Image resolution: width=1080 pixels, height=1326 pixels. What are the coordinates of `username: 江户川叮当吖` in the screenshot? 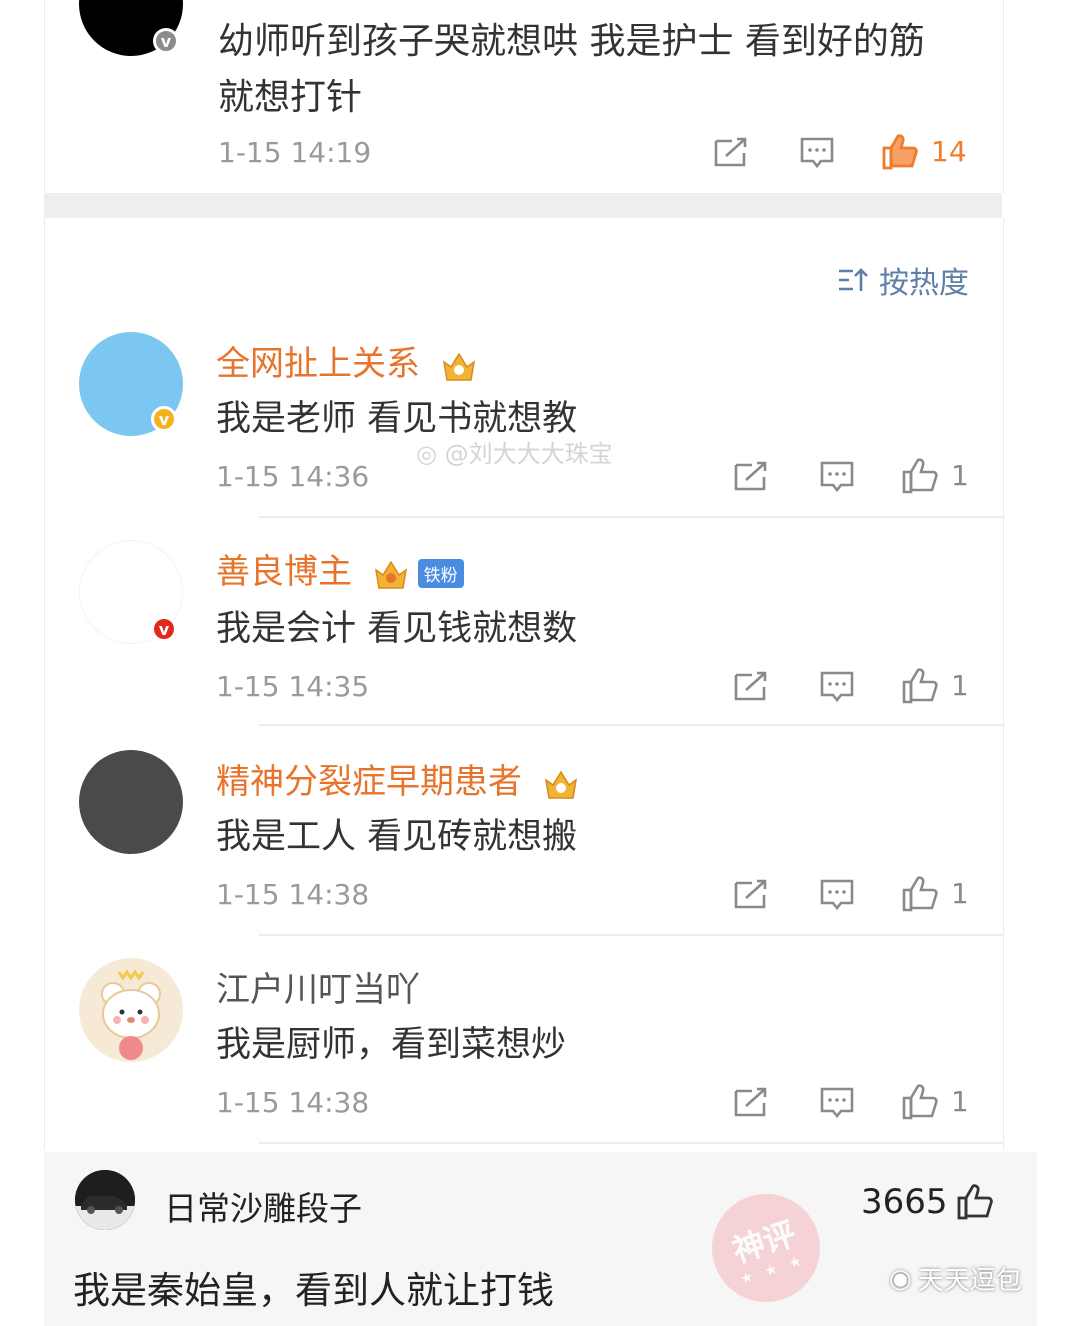 It's located at (318, 986).